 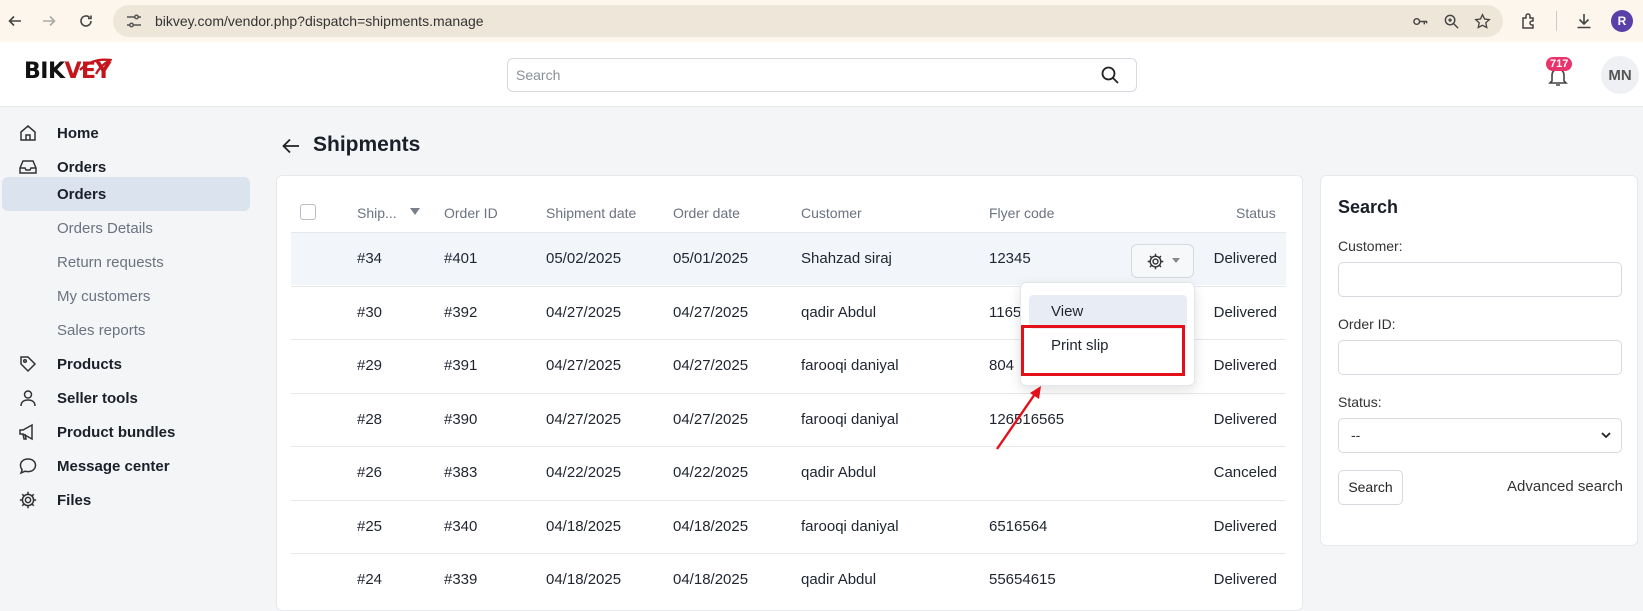 What do you see at coordinates (460, 419) in the screenshot?
I see `cell-order-id: #390` at bounding box center [460, 419].